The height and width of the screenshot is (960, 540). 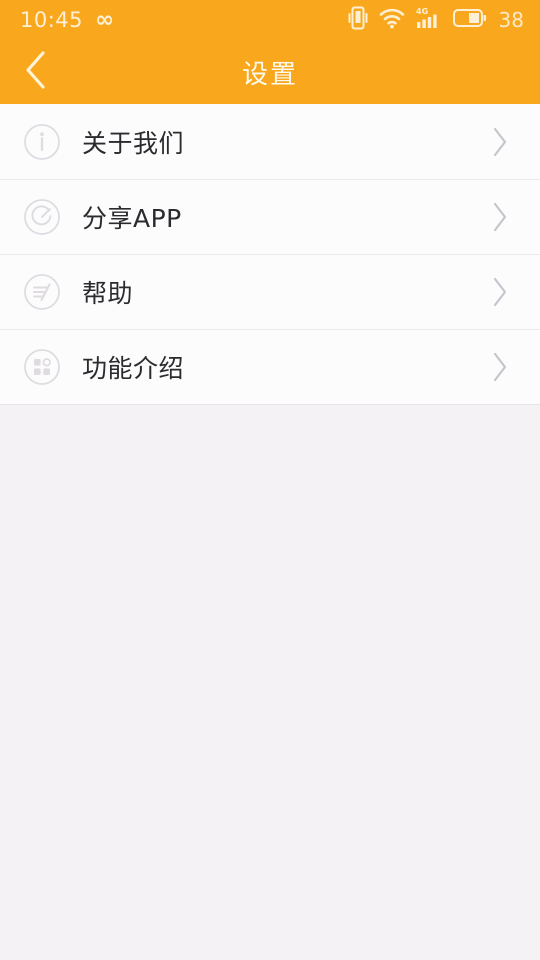 What do you see at coordinates (270, 366) in the screenshot?
I see `settings-row-feature-intro: 功能介绍` at bounding box center [270, 366].